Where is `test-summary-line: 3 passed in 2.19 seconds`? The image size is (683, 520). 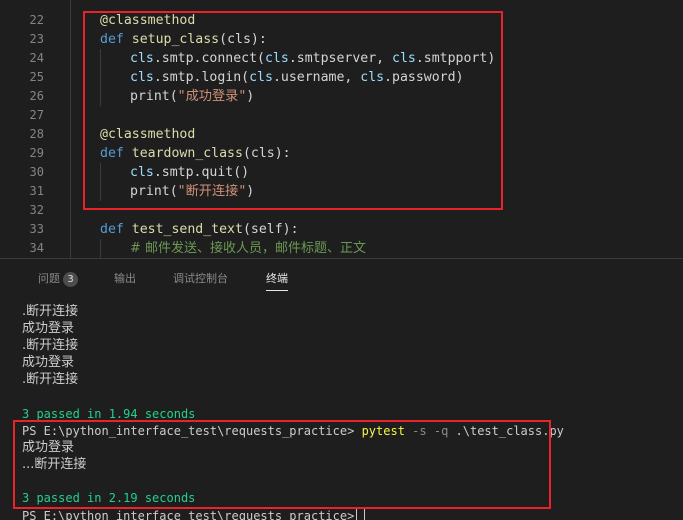
test-summary-line: 3 passed in 2.19 seconds is located at coordinates (109, 498).